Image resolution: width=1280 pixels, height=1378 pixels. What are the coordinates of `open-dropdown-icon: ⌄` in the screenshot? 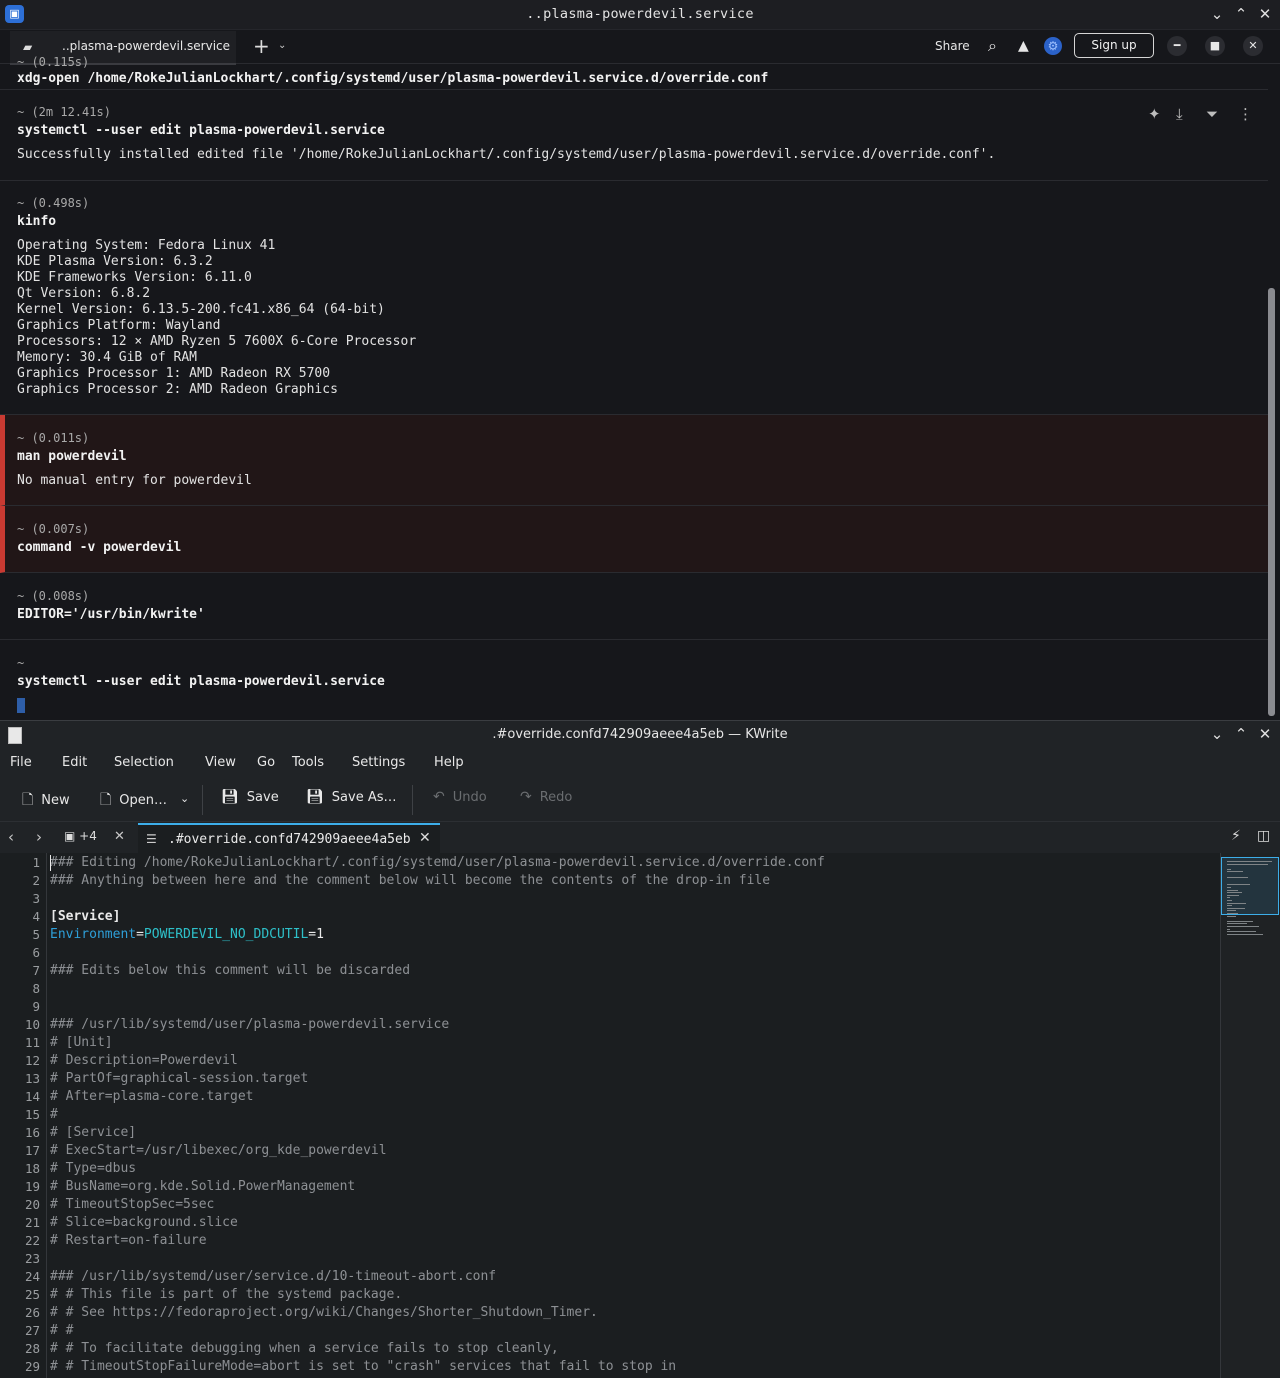 It's located at (184, 798).